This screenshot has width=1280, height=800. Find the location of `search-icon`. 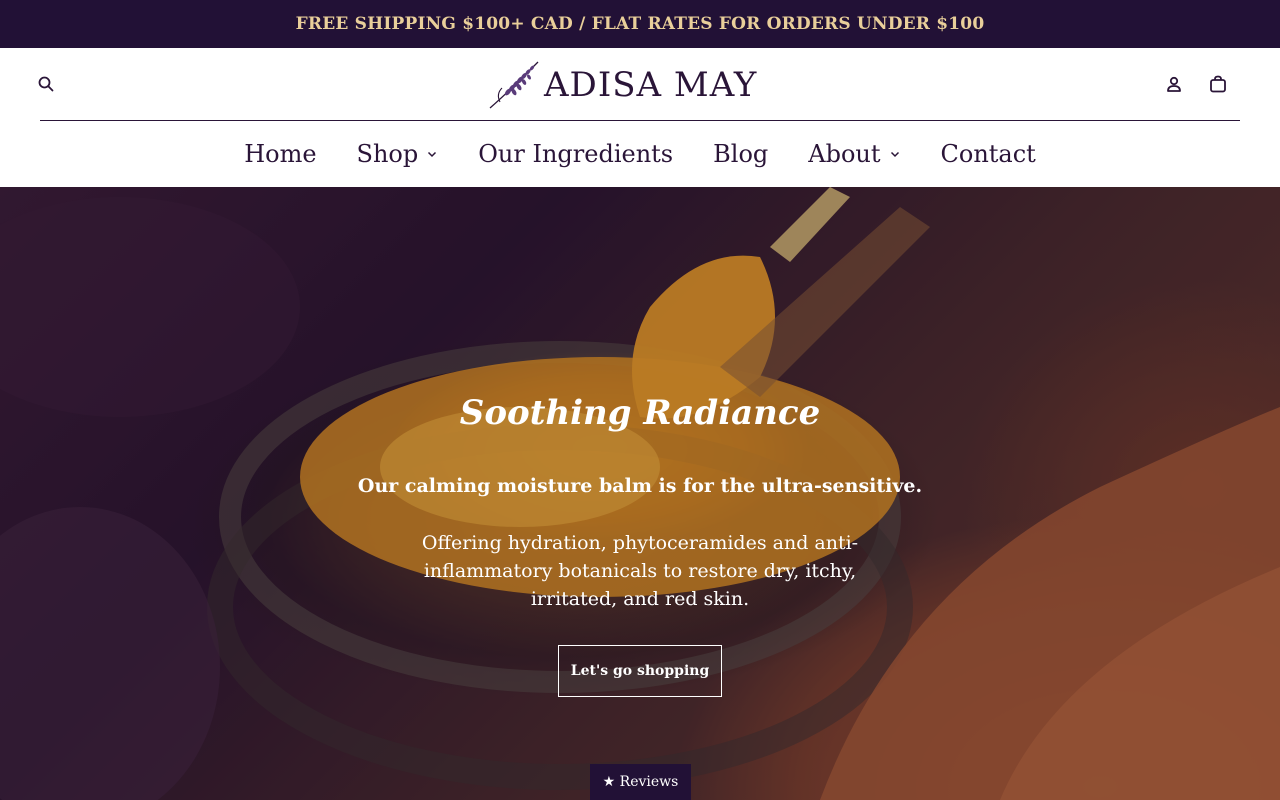

search-icon is located at coordinates (46, 84).